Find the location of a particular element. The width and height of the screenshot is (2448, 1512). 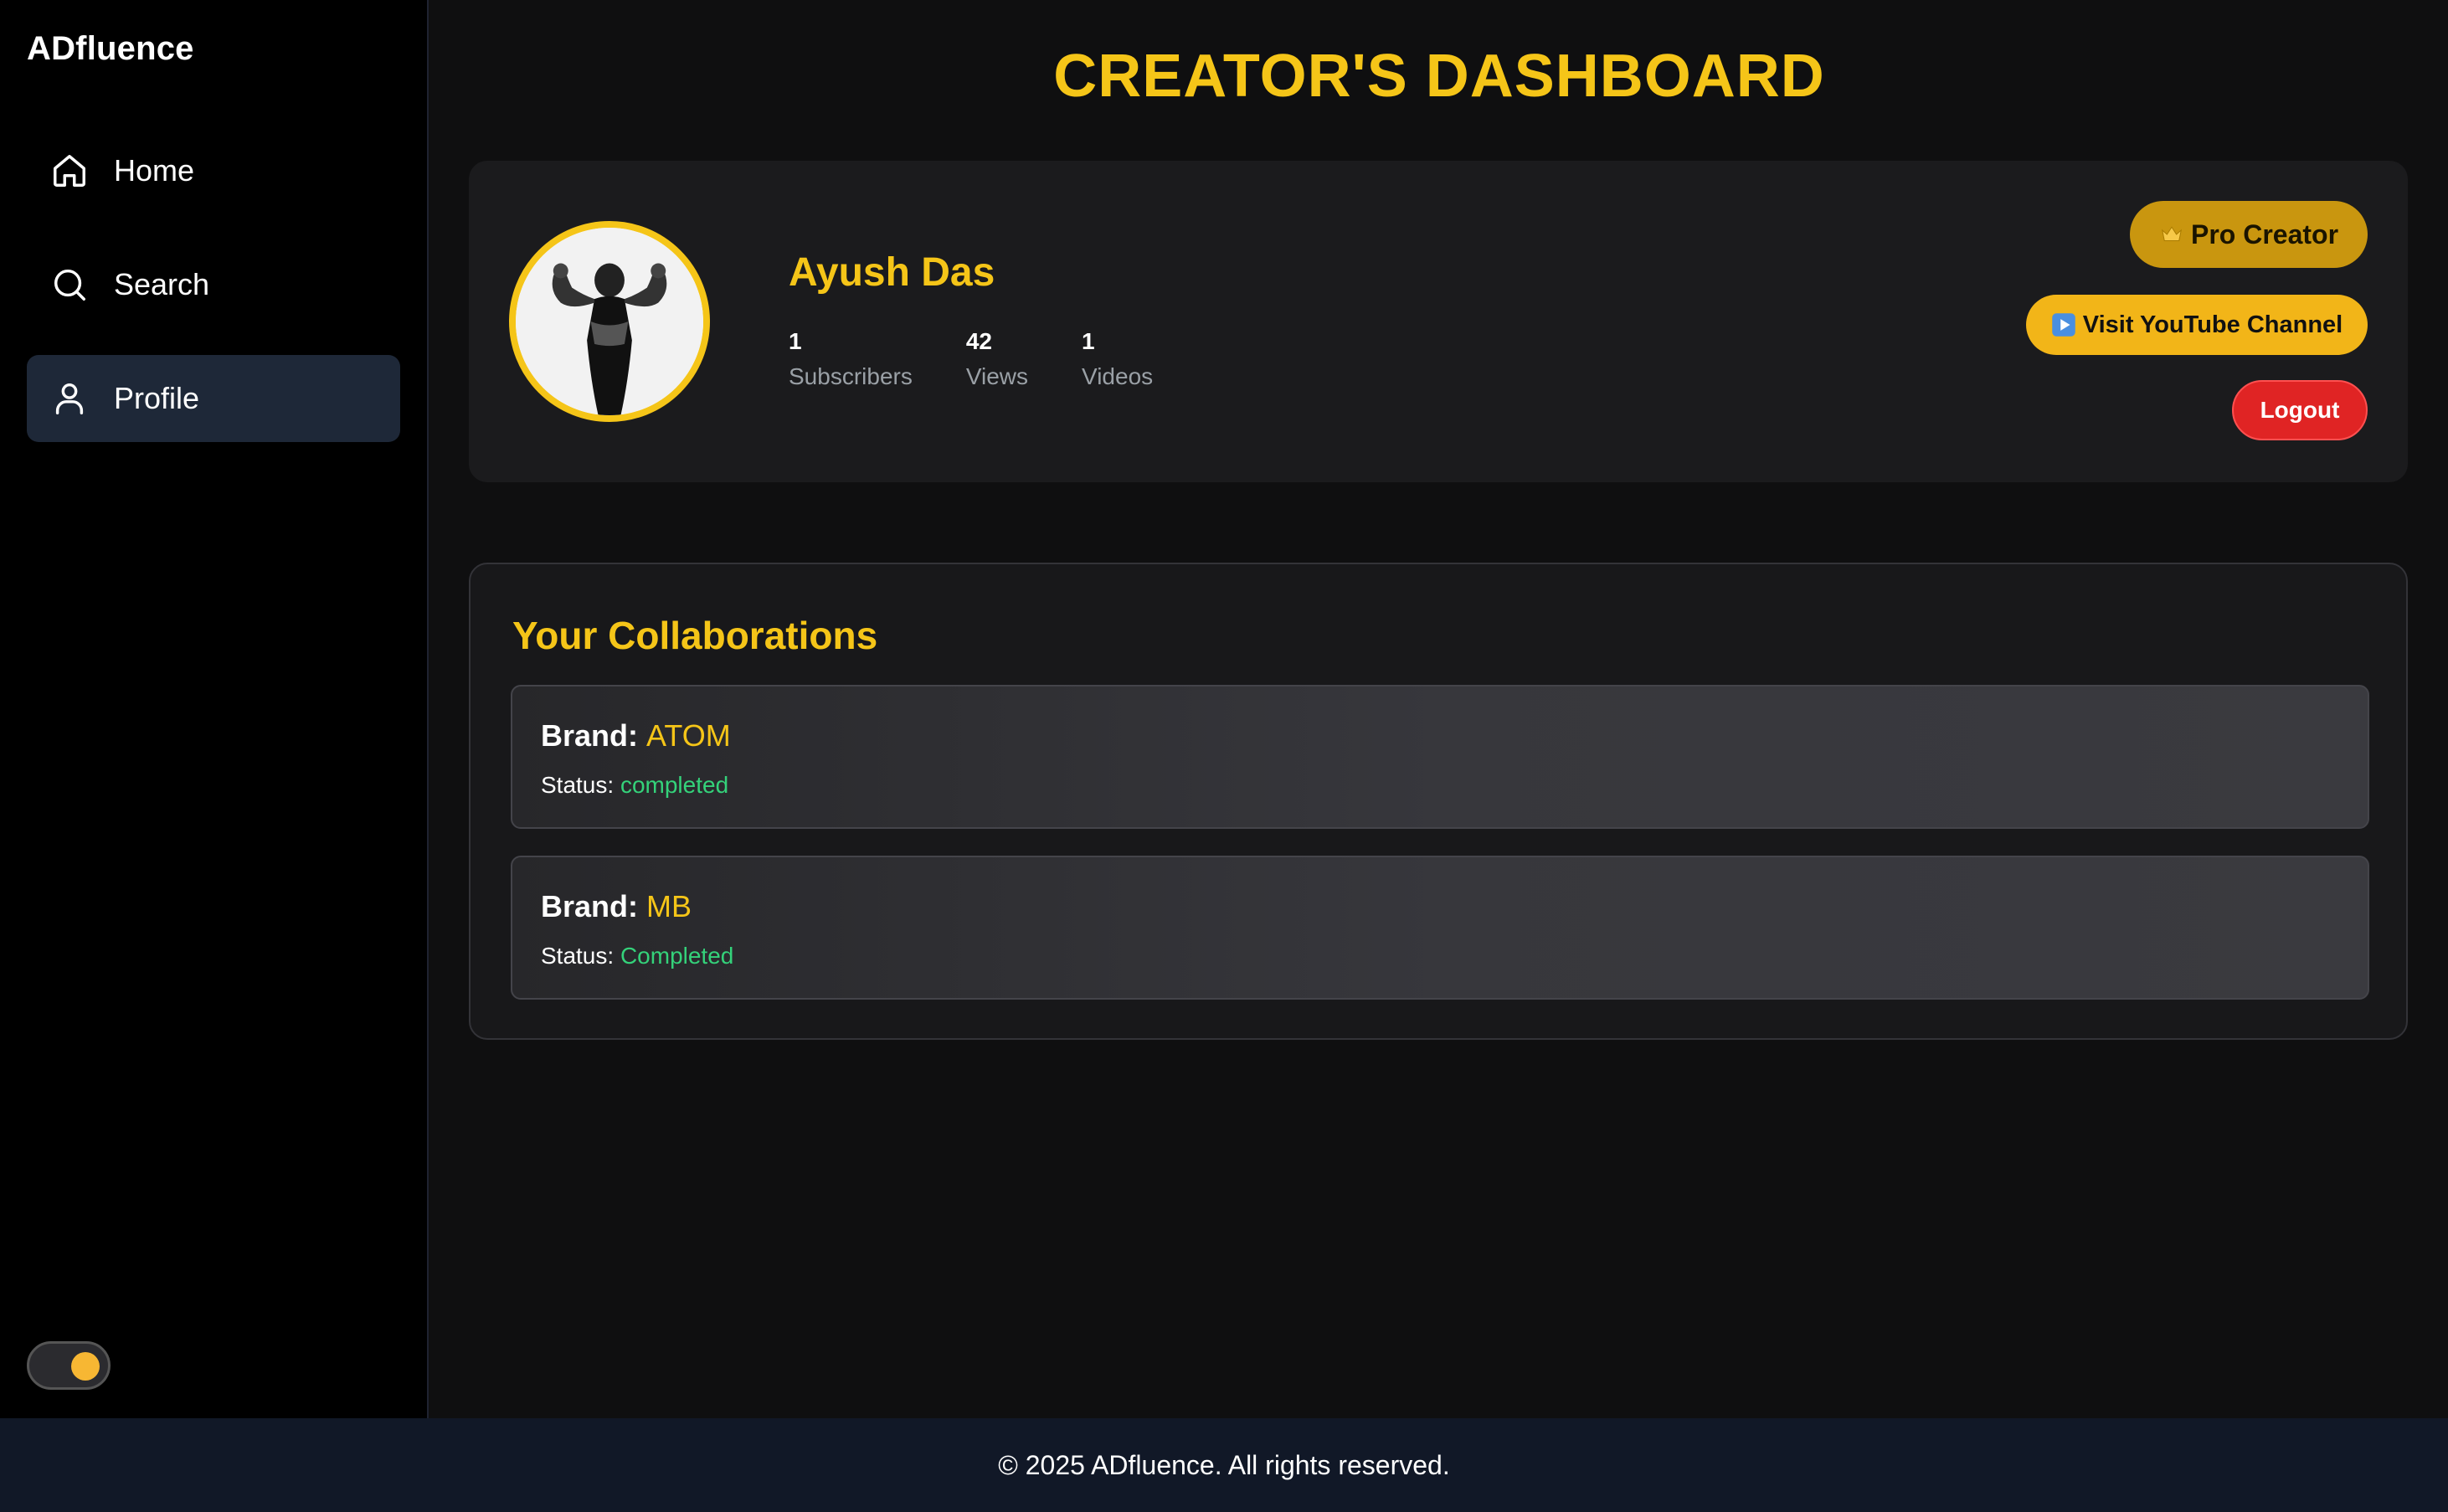

collab-brand: Brand: ATOM is located at coordinates (636, 736).